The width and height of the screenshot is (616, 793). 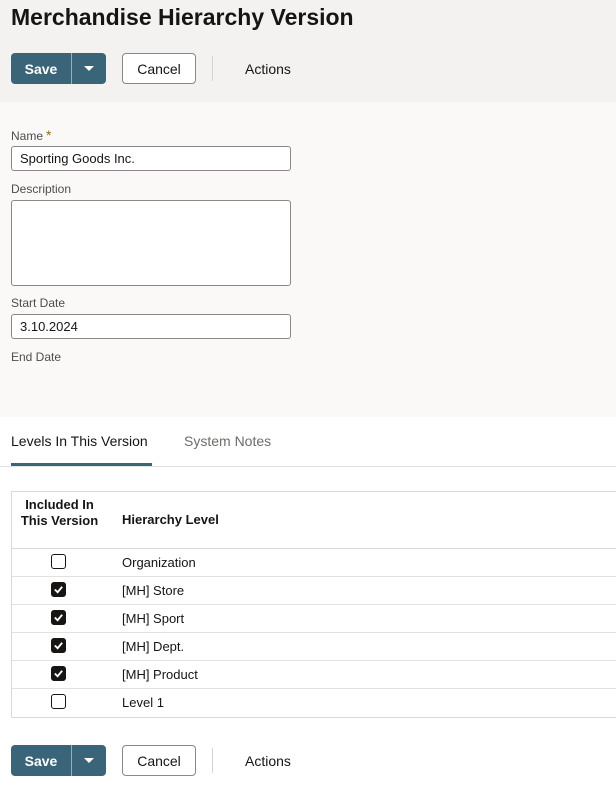 What do you see at coordinates (308, 442) in the screenshot?
I see `tab-bar: Levels In This Version System Notes` at bounding box center [308, 442].